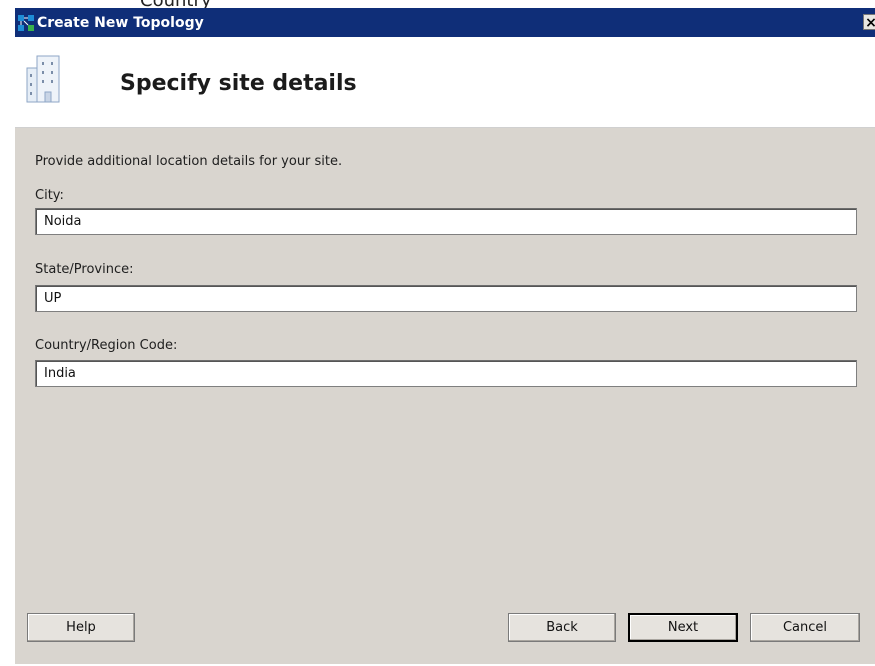 Image resolution: width=875 pixels, height=666 pixels. Describe the element at coordinates (84, 269) in the screenshot. I see `state-label: State/Province:` at that location.